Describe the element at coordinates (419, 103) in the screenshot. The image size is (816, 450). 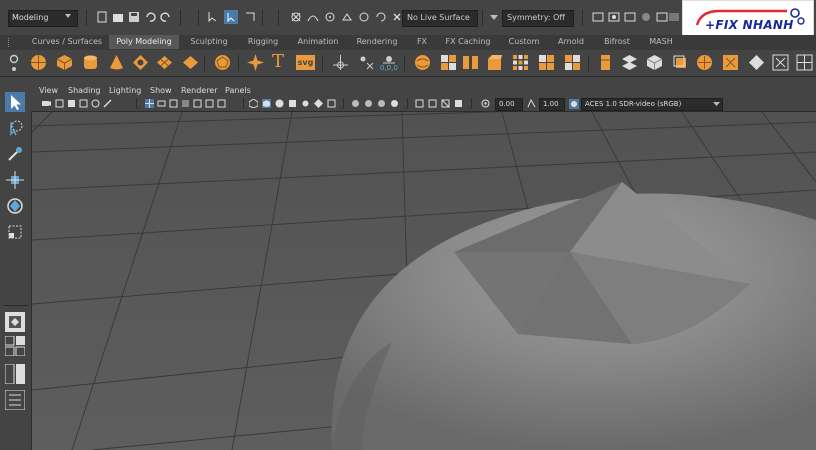
I see `xray-icon` at that location.